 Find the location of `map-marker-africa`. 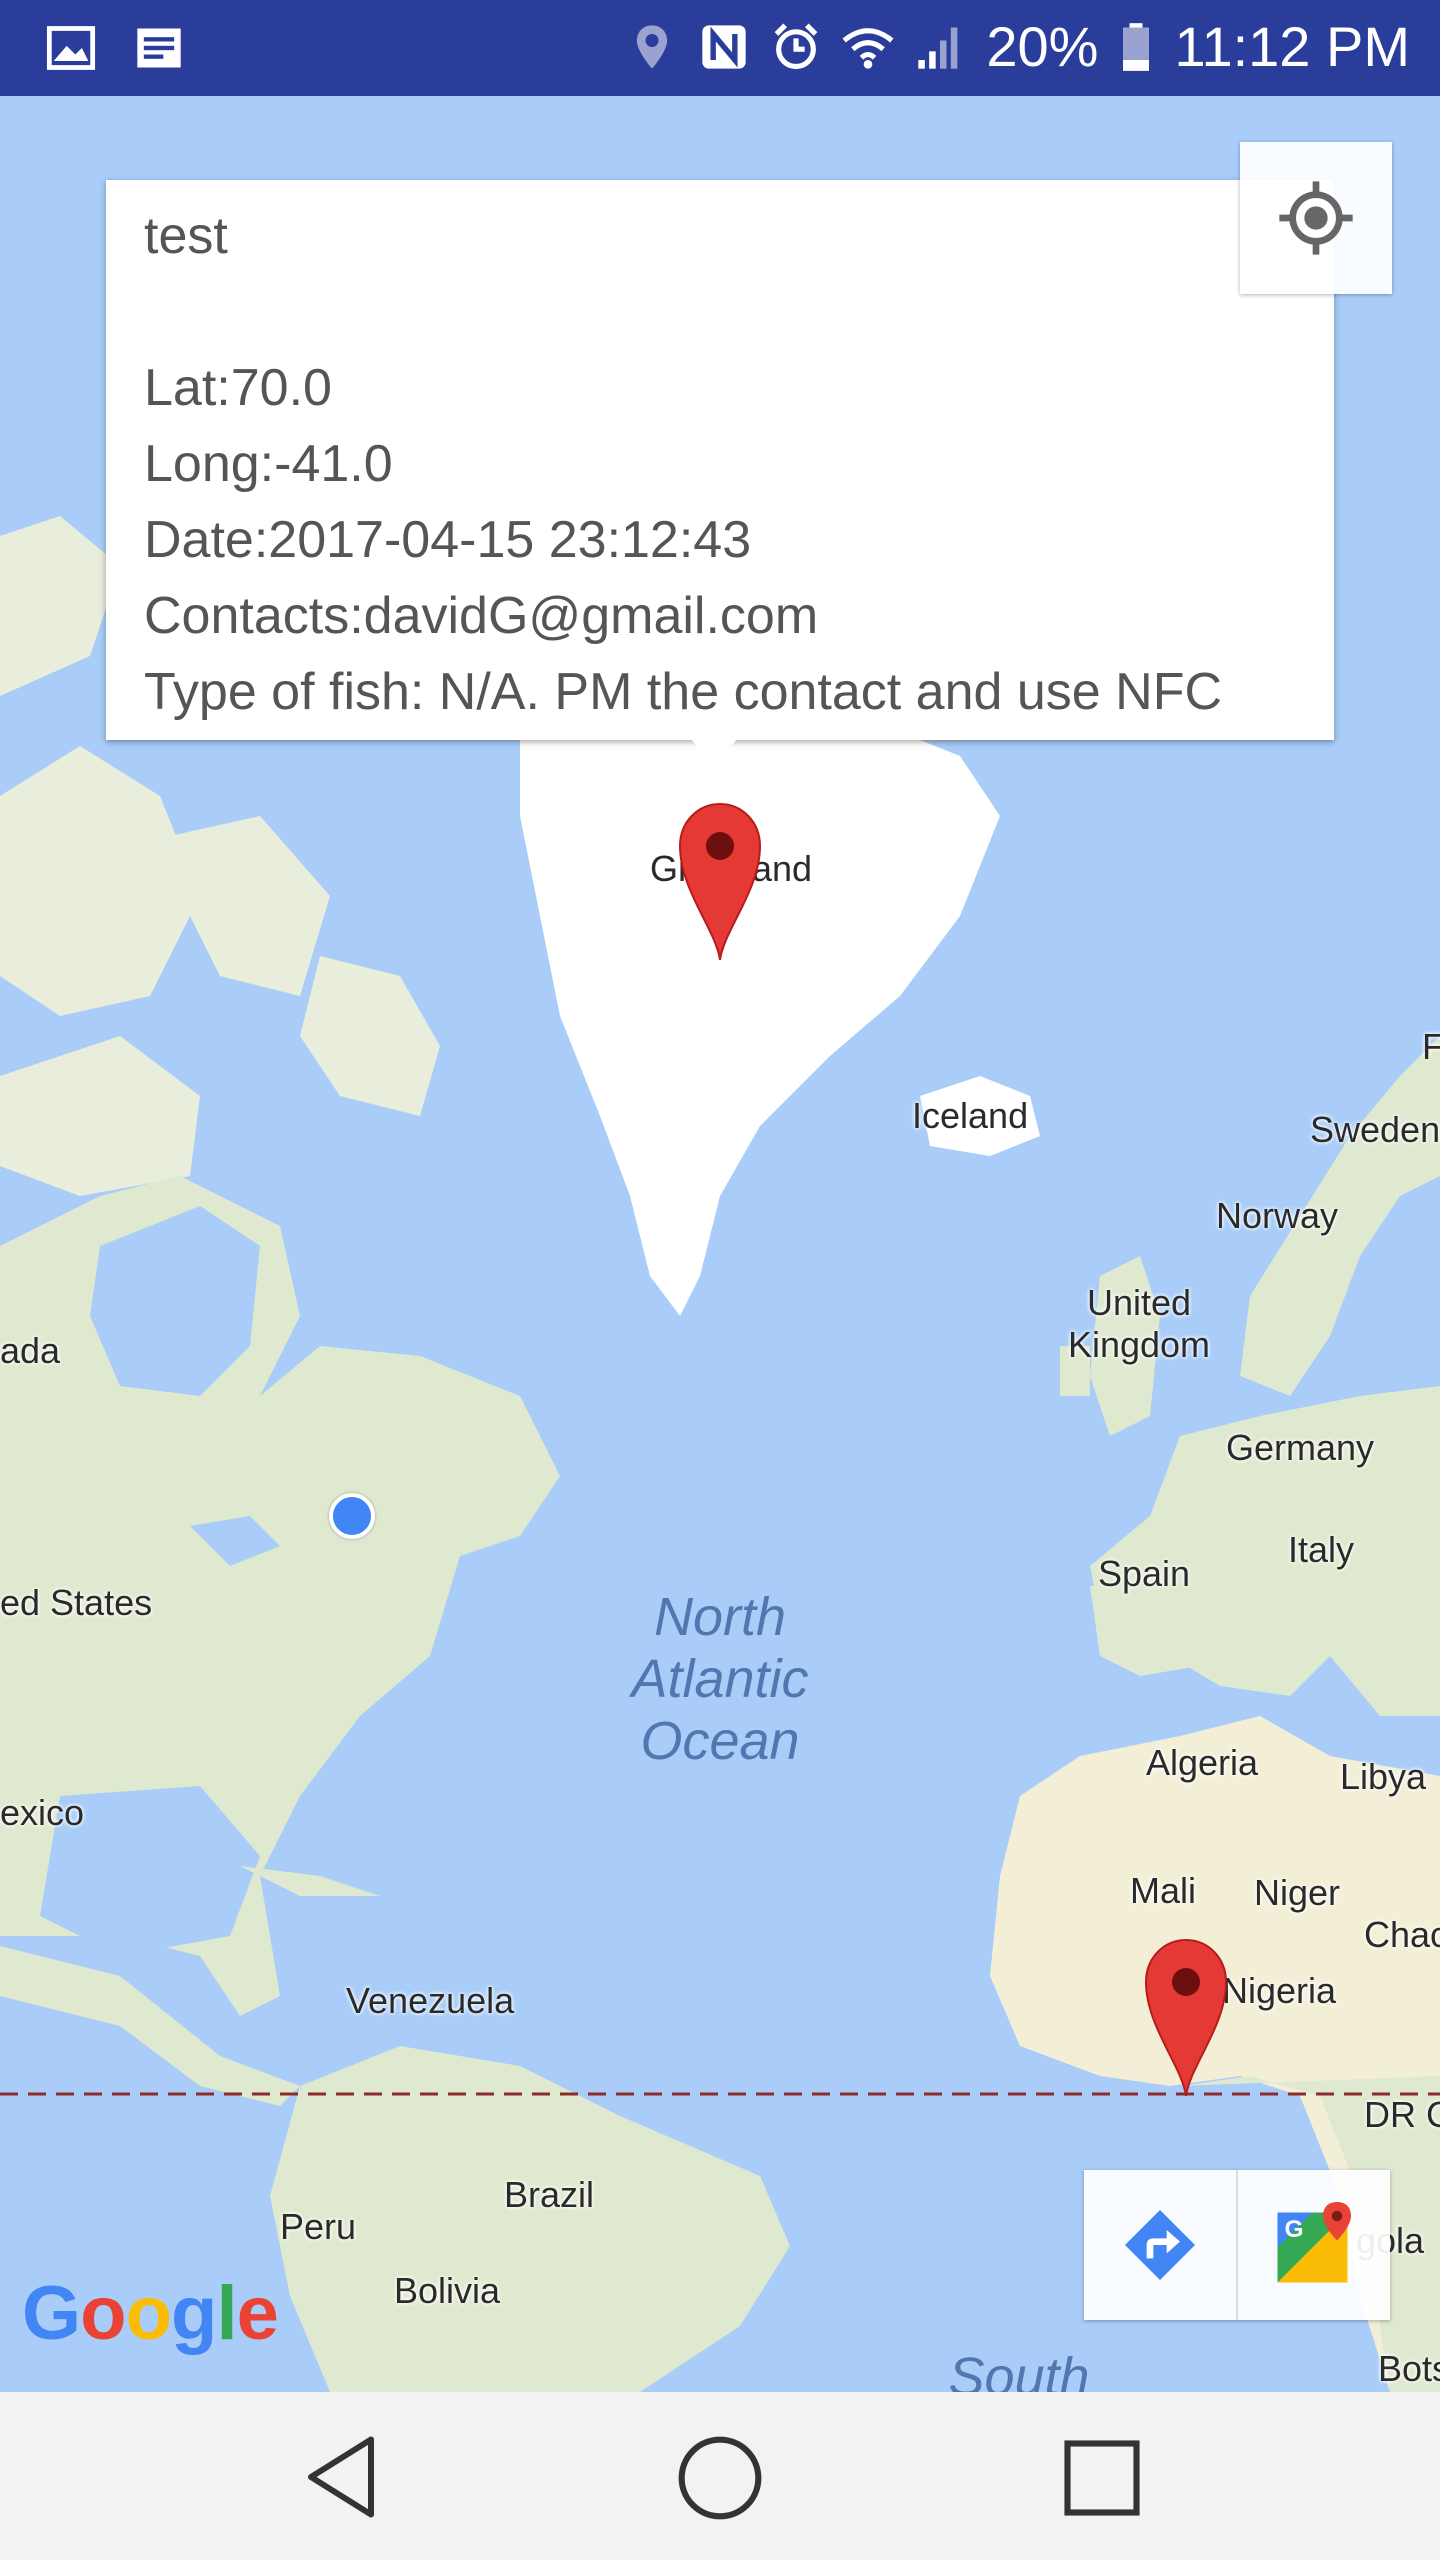

map-marker-africa is located at coordinates (1186, 2018).